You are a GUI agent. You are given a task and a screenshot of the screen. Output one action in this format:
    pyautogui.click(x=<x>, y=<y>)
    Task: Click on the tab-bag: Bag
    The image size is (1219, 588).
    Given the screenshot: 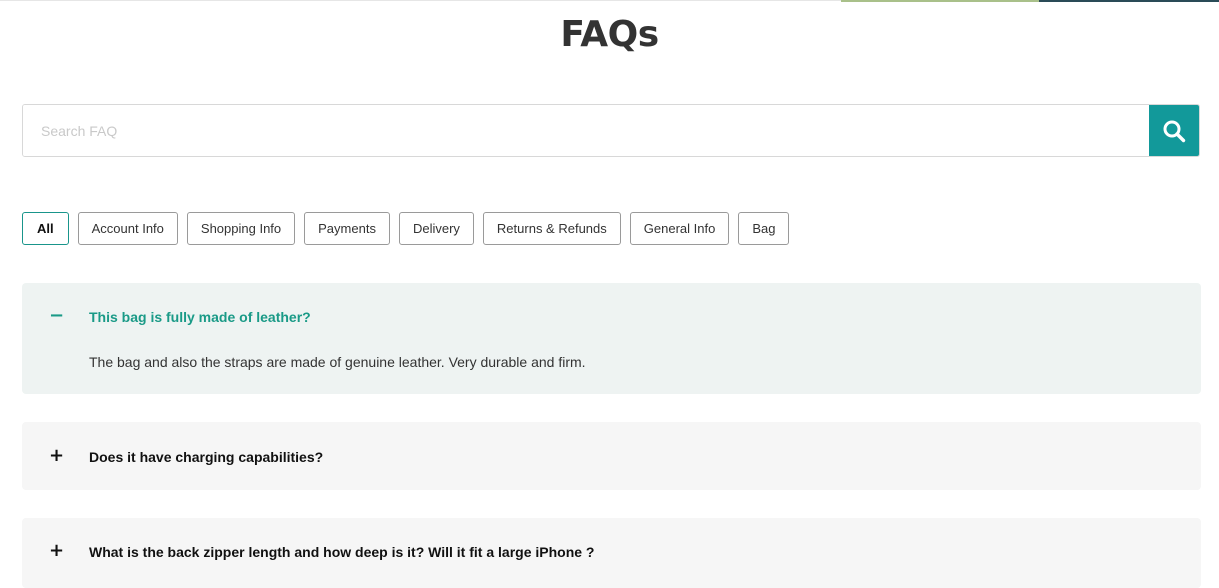 What is the action you would take?
    pyautogui.click(x=764, y=228)
    